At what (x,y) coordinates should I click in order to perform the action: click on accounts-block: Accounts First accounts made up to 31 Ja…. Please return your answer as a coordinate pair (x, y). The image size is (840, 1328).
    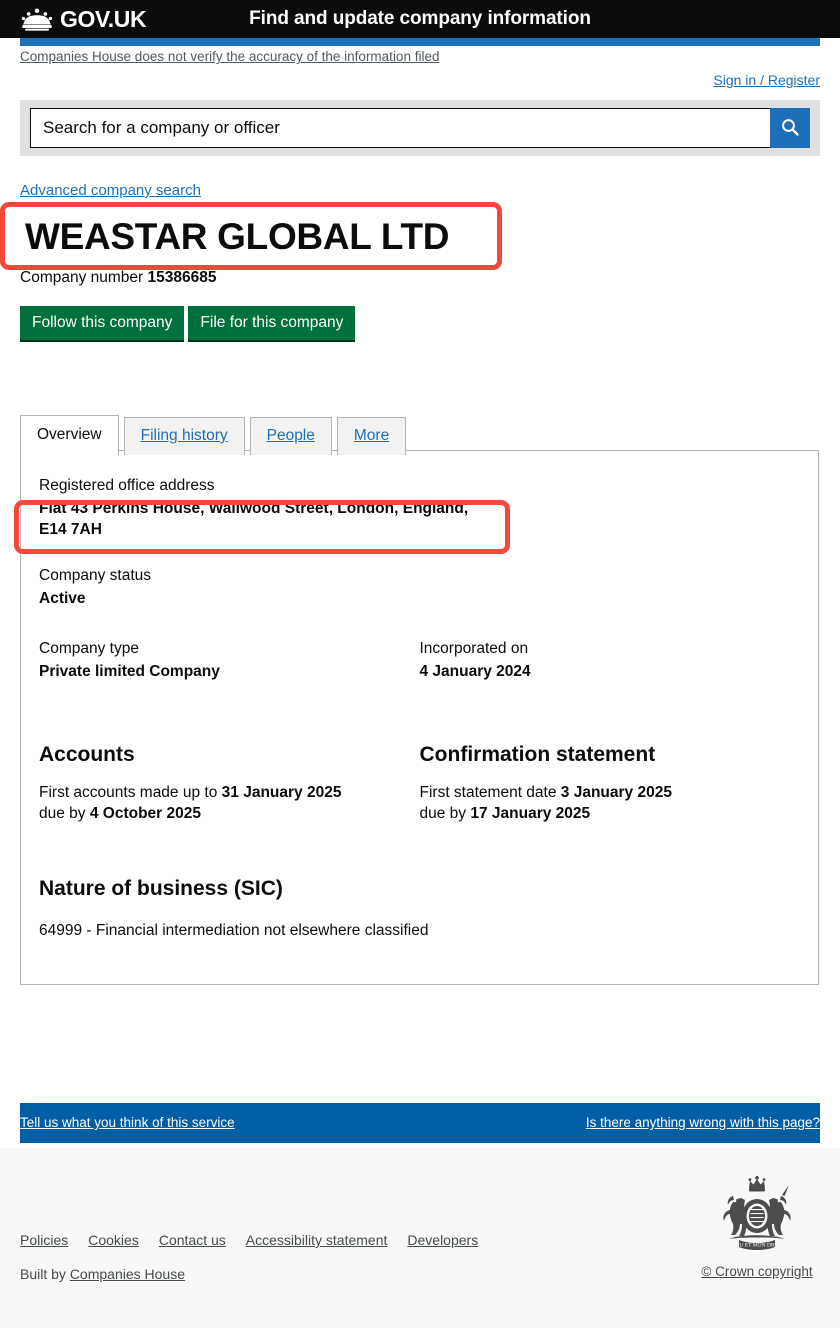
    Looking at the image, I should click on (229, 784).